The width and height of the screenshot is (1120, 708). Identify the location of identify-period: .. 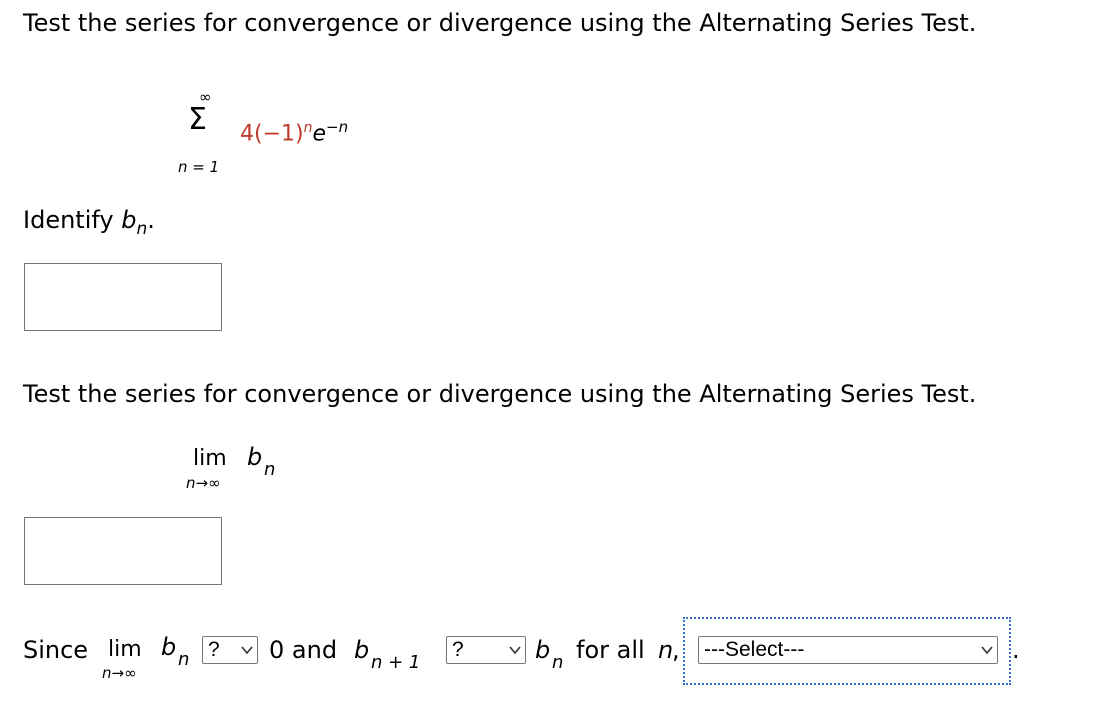
(151, 220).